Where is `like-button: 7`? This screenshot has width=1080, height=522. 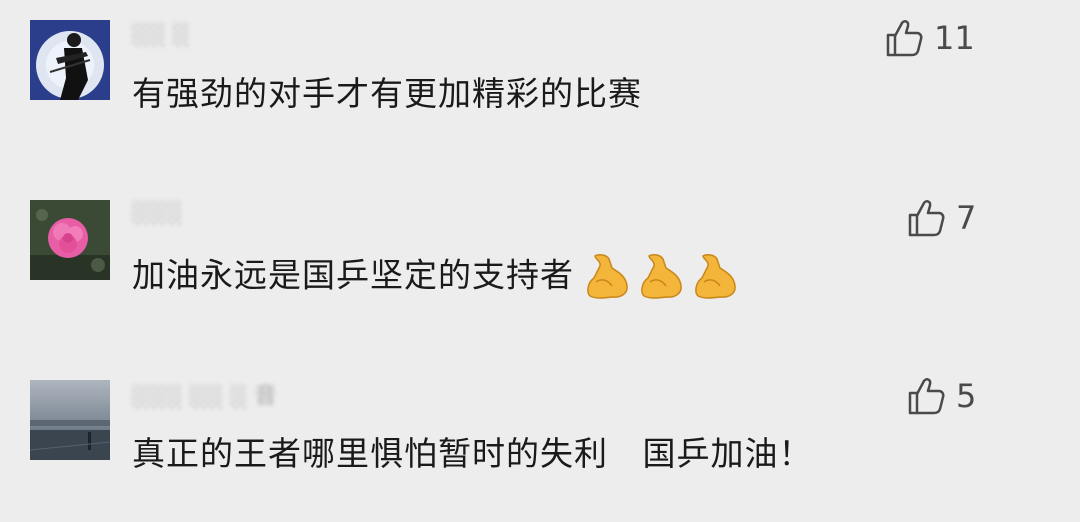
like-button: 7 is located at coordinates (941, 218).